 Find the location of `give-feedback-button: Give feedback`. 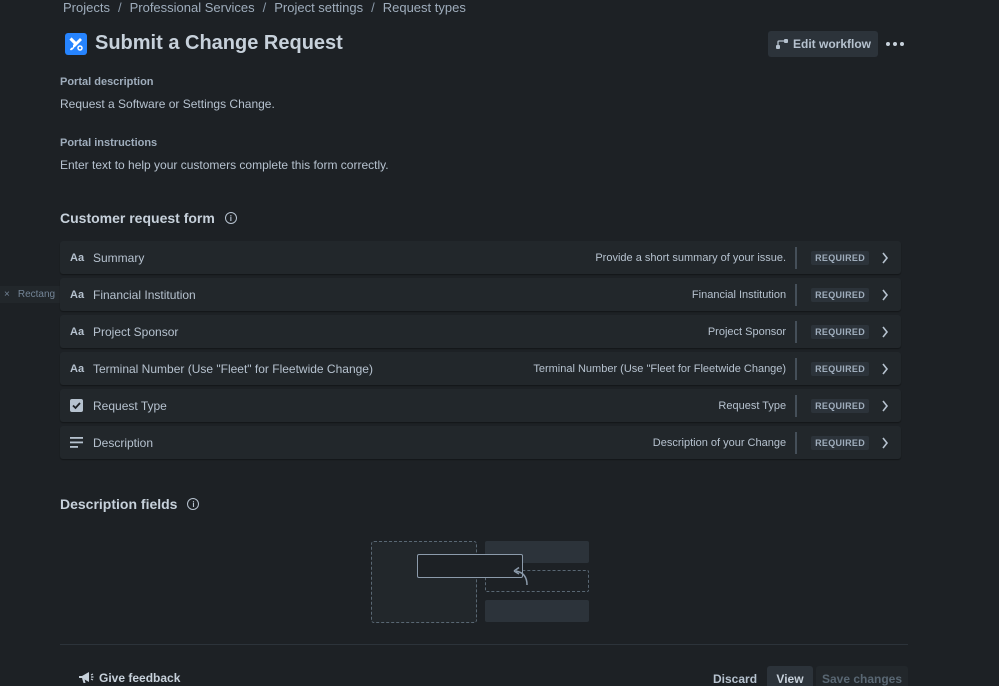

give-feedback-button: Give feedback is located at coordinates (129, 678).